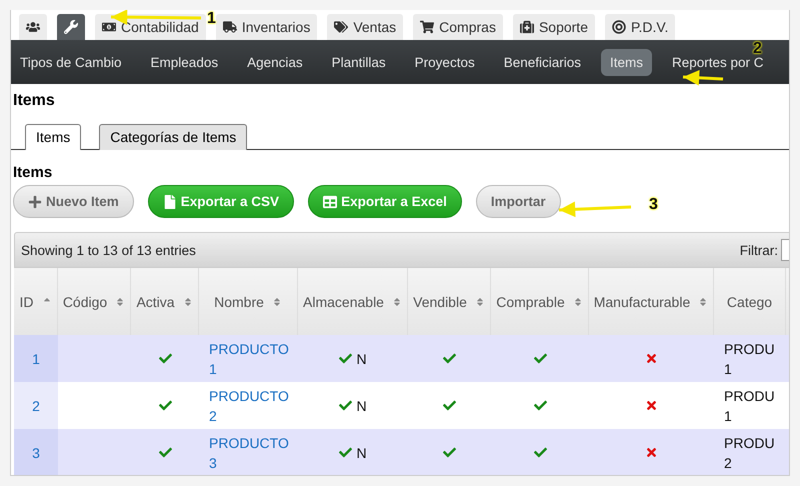 The width and height of the screenshot is (800, 486). I want to click on nav-item: Beneficiarios, so click(542, 62).